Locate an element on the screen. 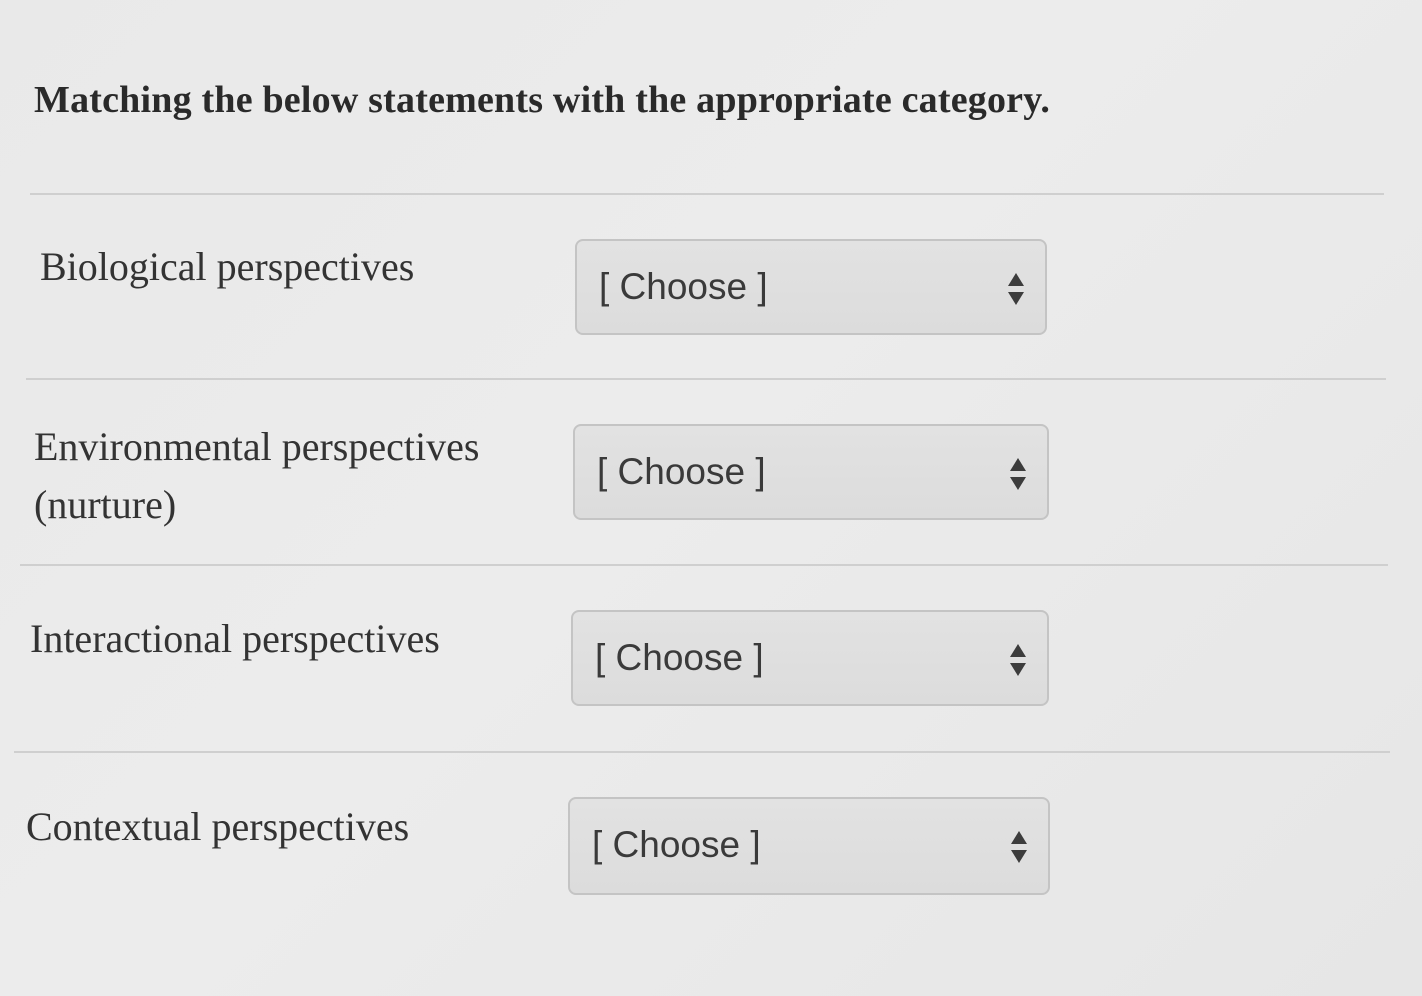 The width and height of the screenshot is (1422, 996). statement-label-biological: Biological perspectives is located at coordinates (227, 266).